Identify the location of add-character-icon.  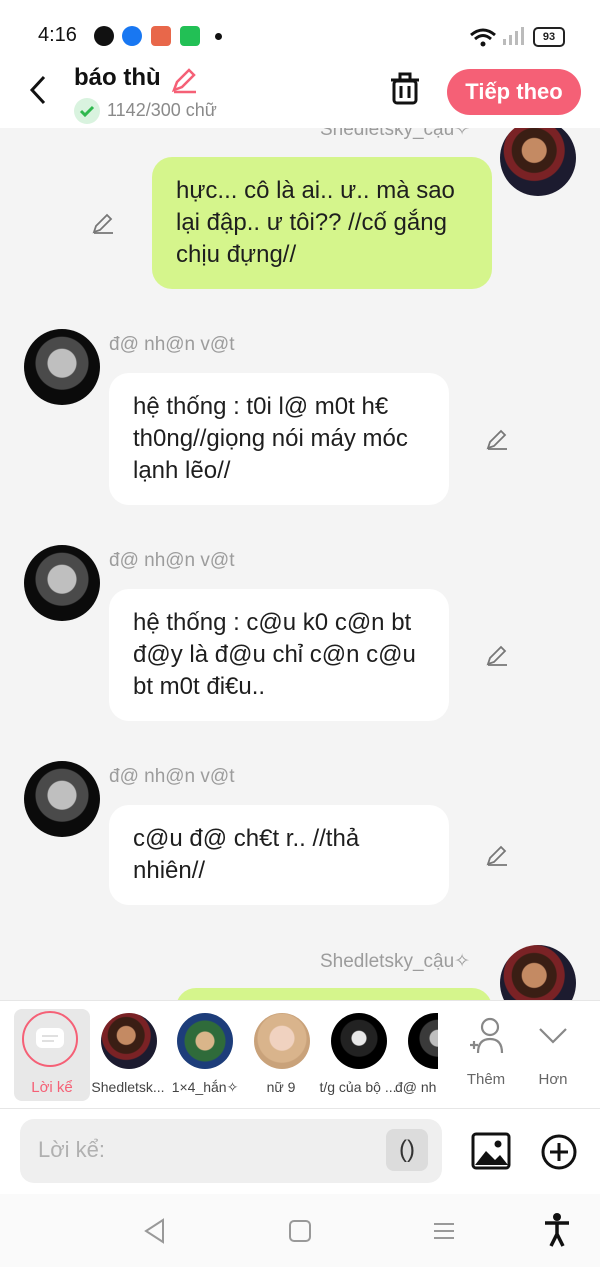
(487, 1036).